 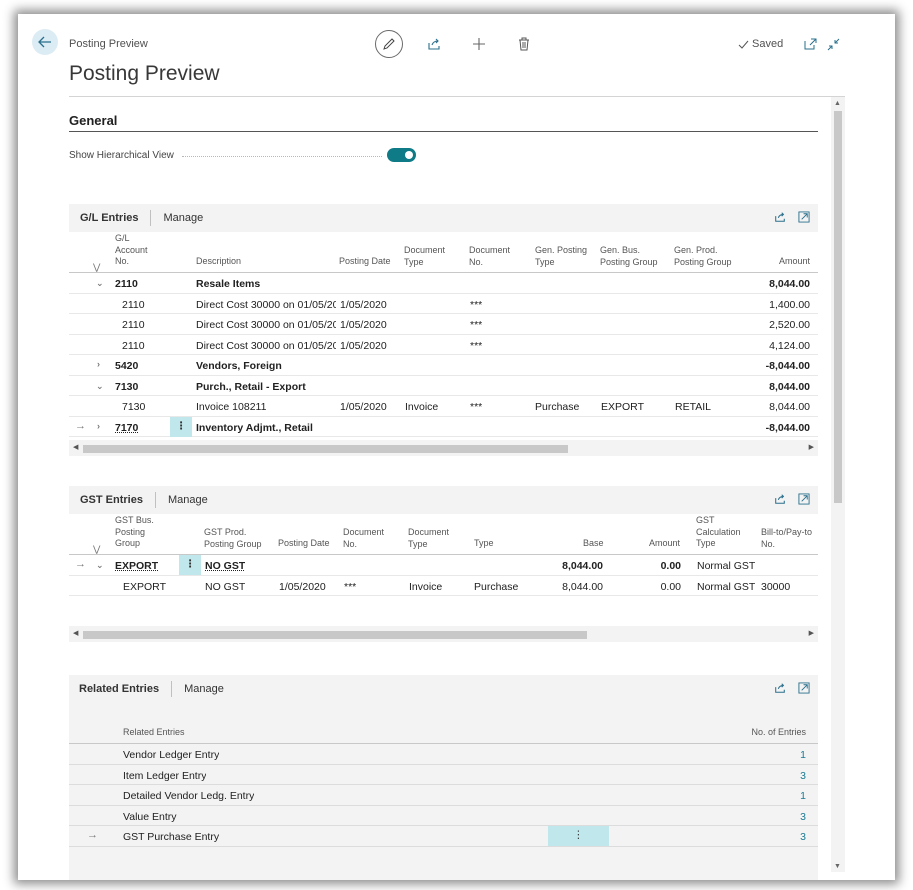 I want to click on cell-gst-bus-link: EXPORT, so click(x=136, y=566).